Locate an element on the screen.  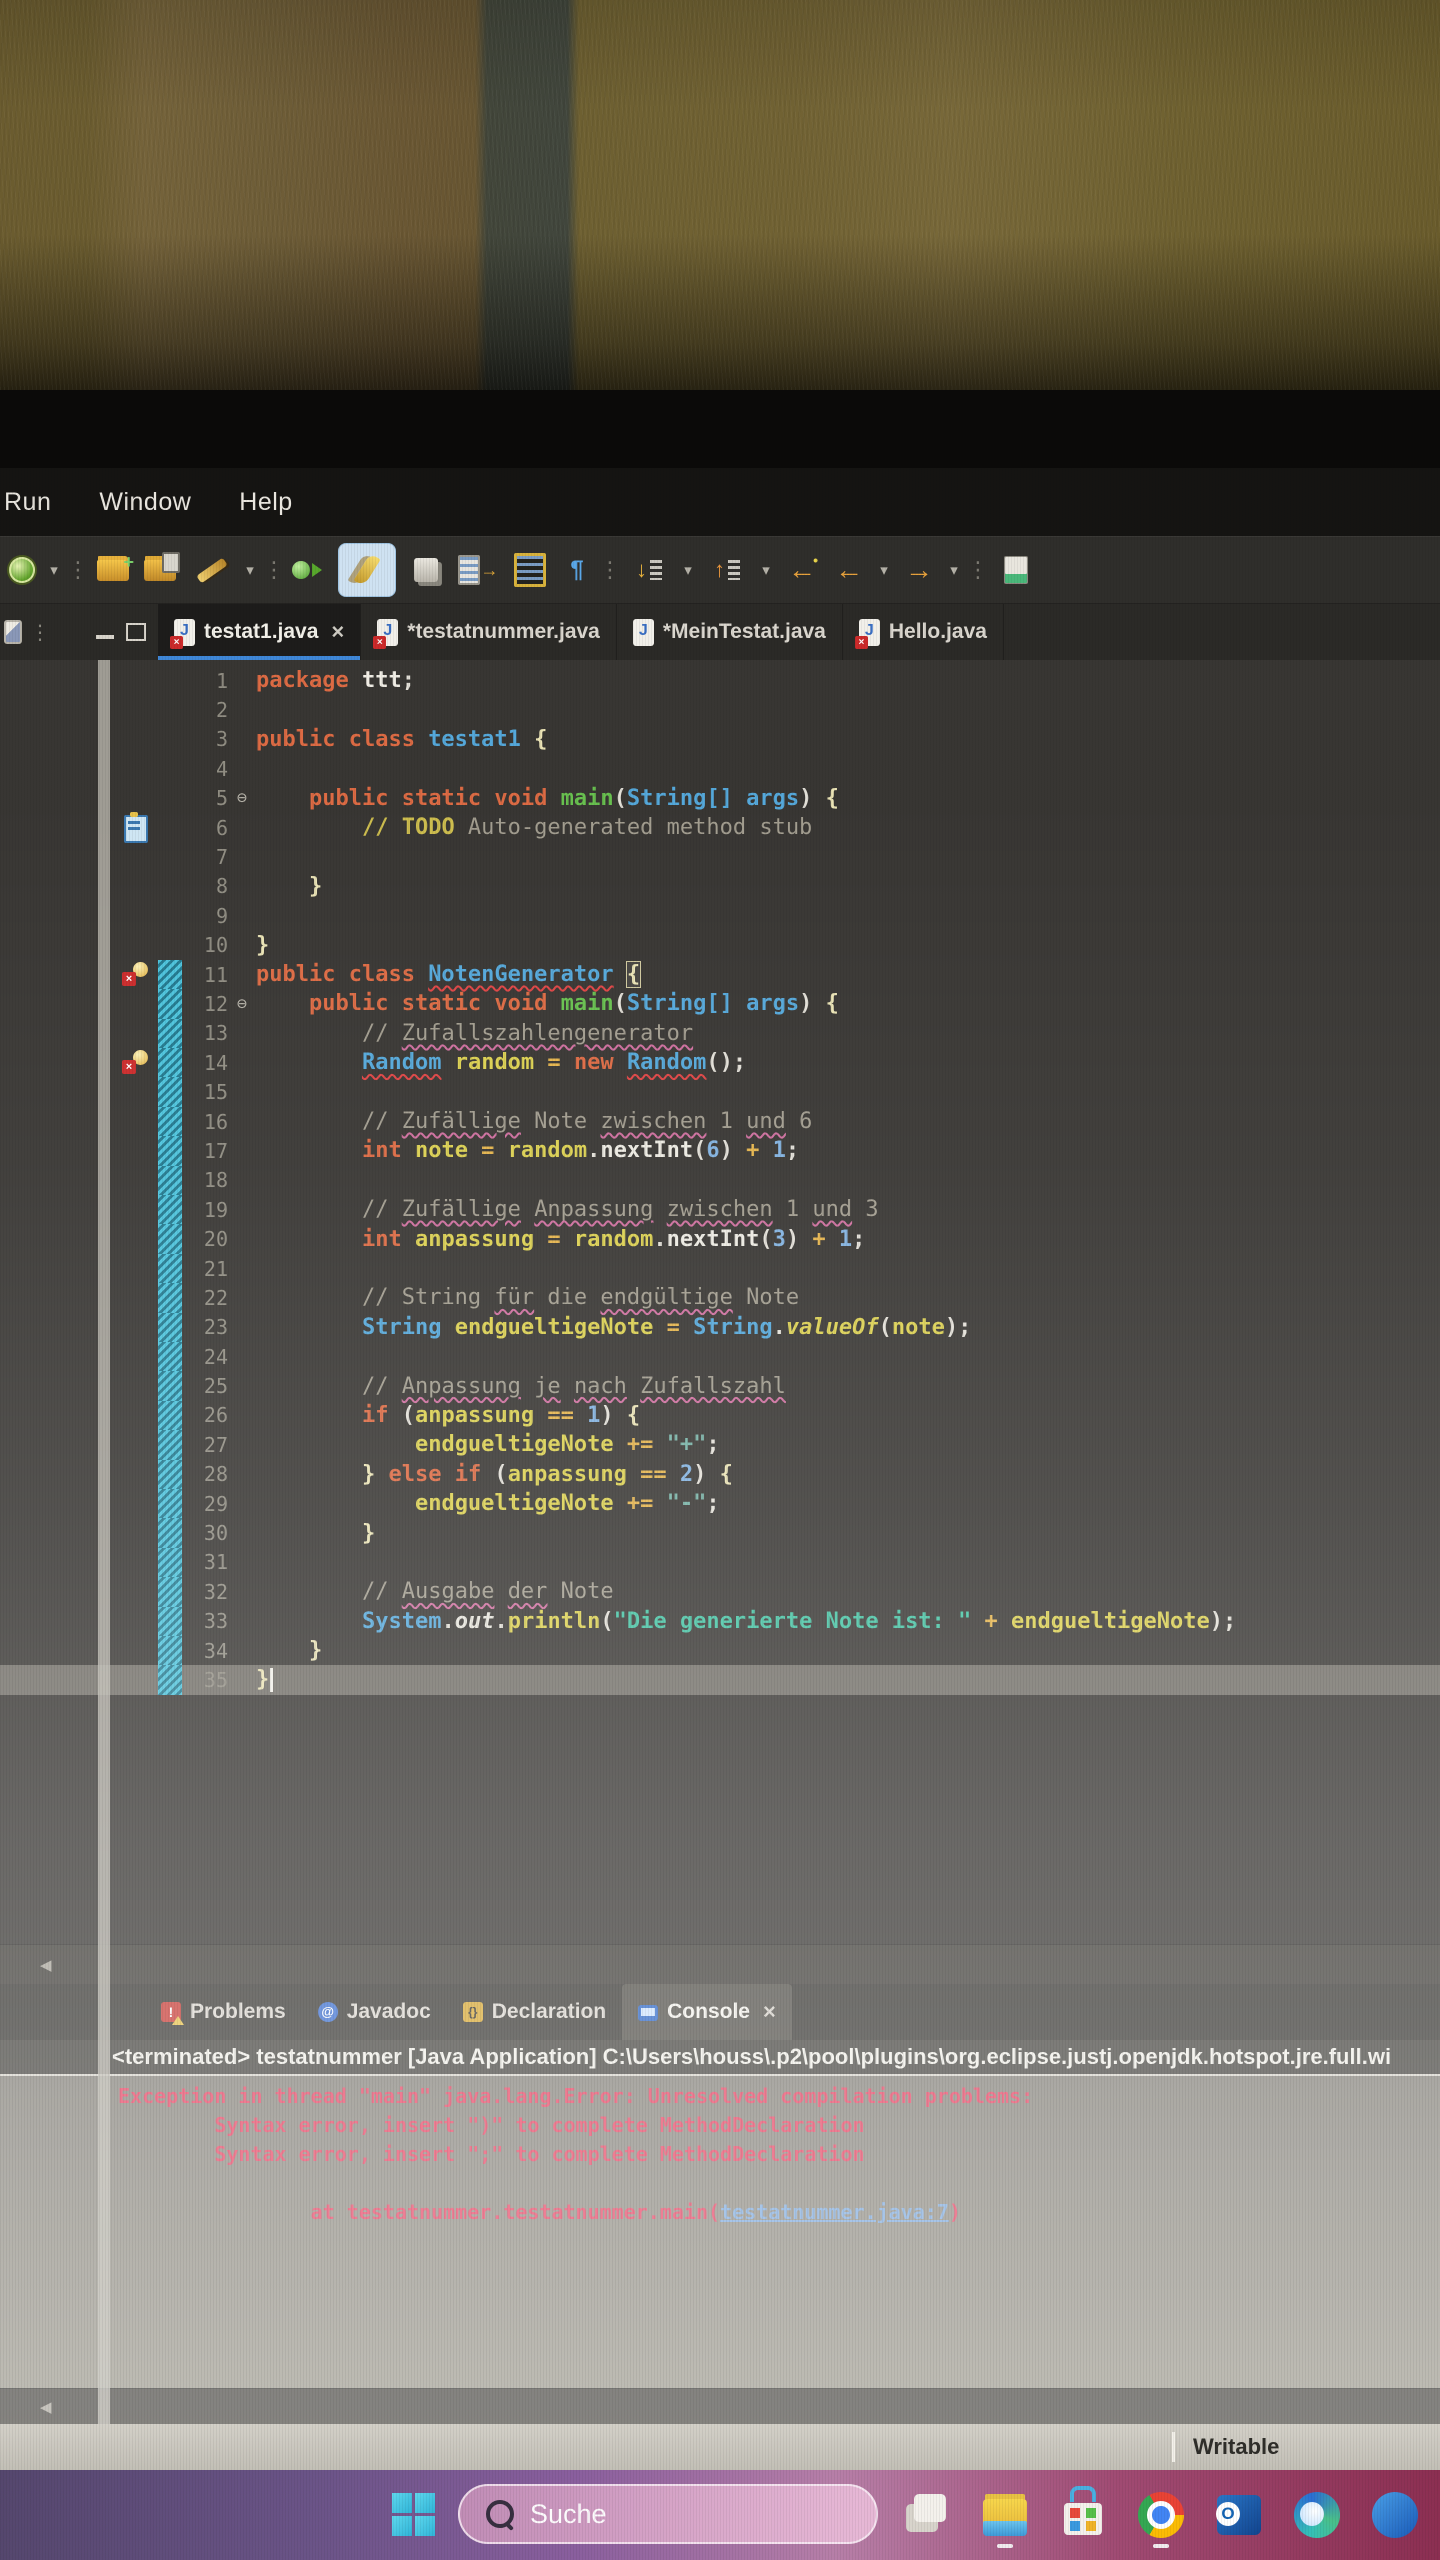
line-number: 22 is located at coordinates (205, 1298).